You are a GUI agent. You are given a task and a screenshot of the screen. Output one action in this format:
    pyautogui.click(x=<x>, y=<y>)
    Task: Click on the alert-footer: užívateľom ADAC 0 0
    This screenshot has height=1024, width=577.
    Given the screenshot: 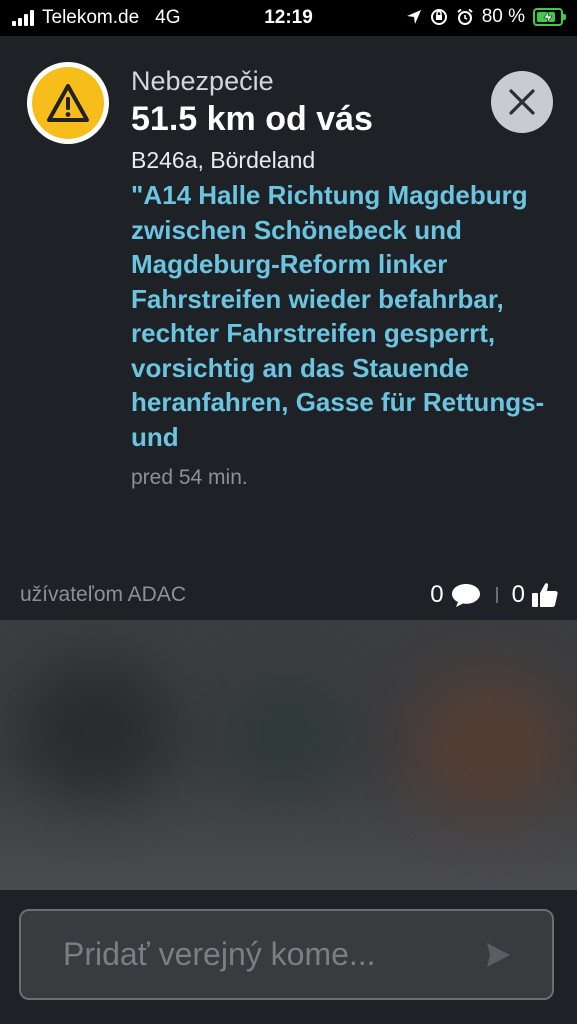 What is the action you would take?
    pyautogui.click(x=289, y=595)
    